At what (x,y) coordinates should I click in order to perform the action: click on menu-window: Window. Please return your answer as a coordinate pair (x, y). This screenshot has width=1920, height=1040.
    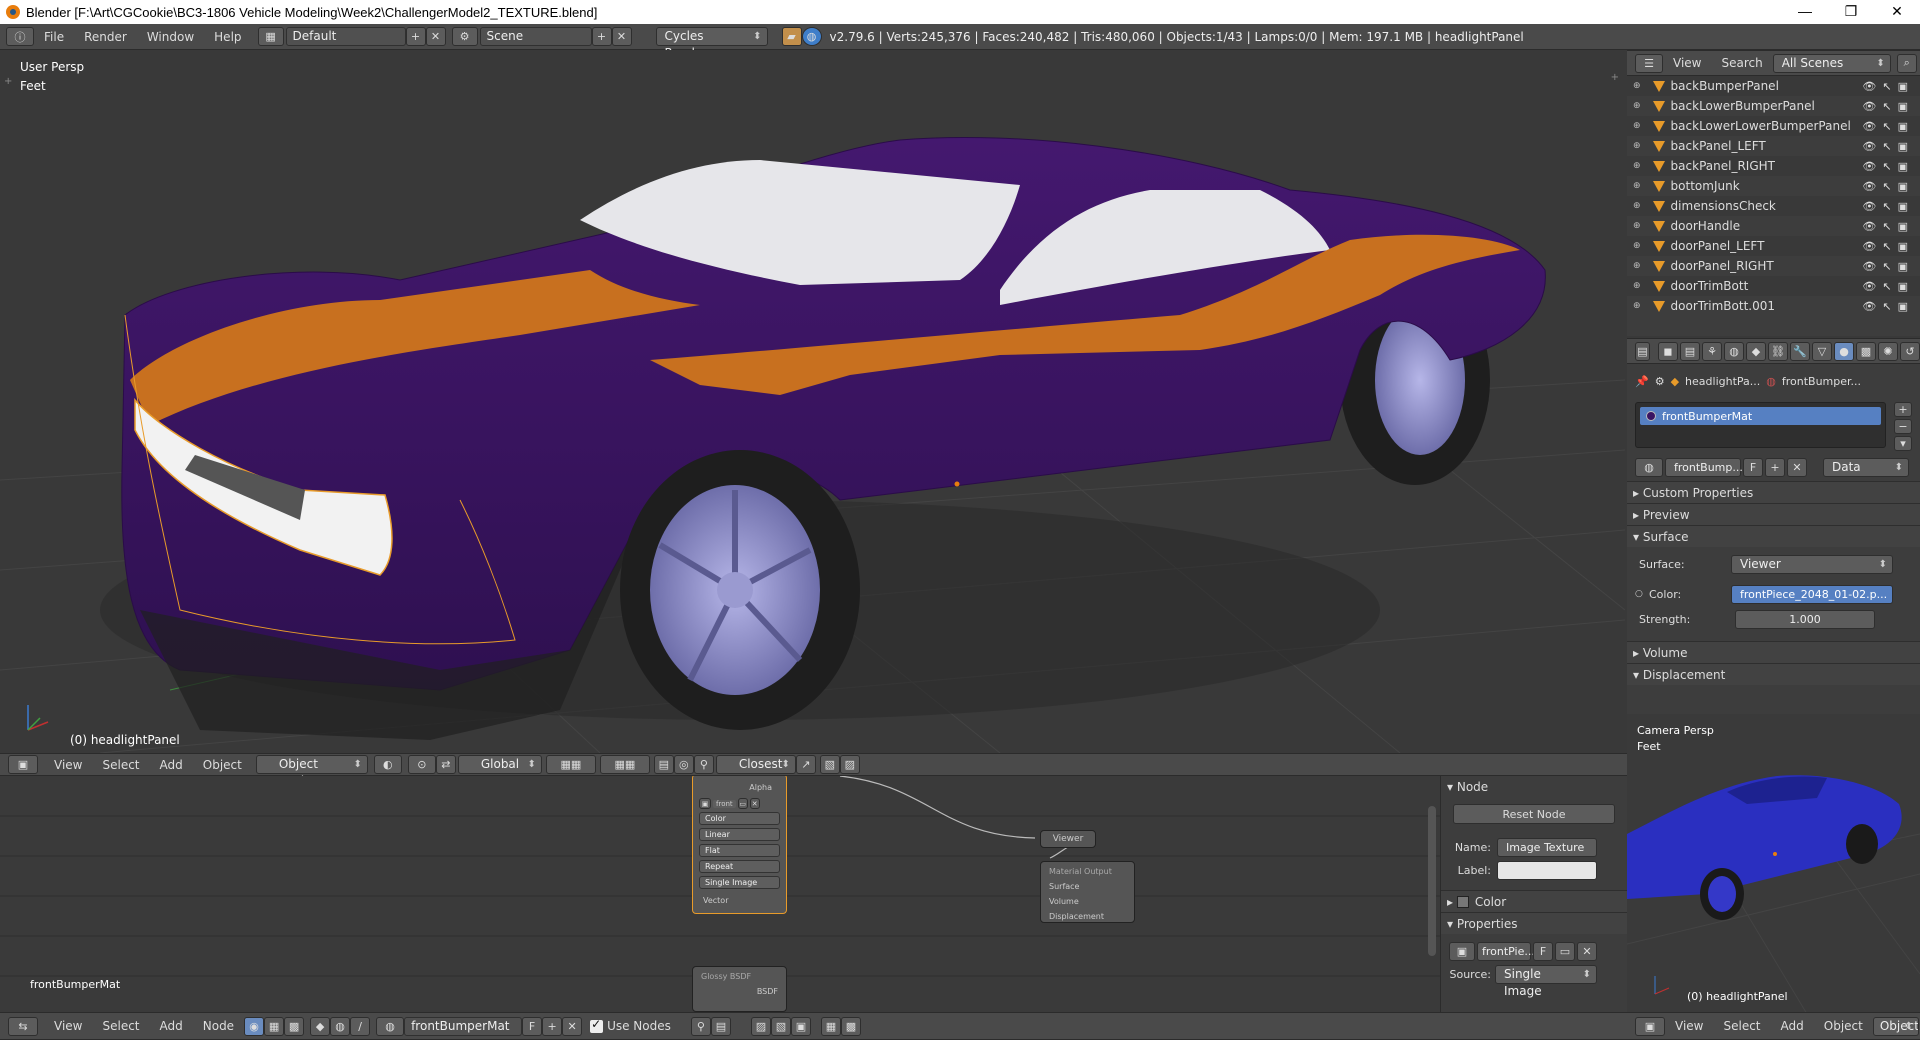
    Looking at the image, I should click on (170, 37).